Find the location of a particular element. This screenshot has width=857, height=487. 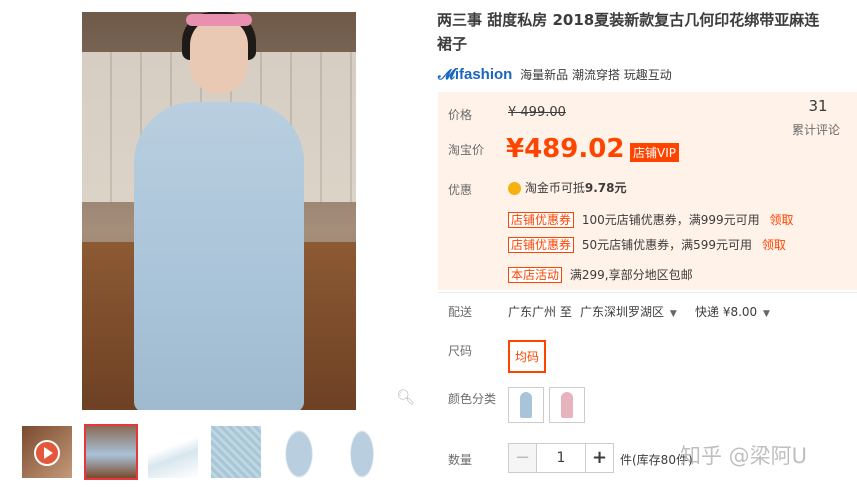

product-title: 两三事 甜度私房 2018夏装新款复古几何印花绑带亚麻连 裙子 is located at coordinates (647, 32).